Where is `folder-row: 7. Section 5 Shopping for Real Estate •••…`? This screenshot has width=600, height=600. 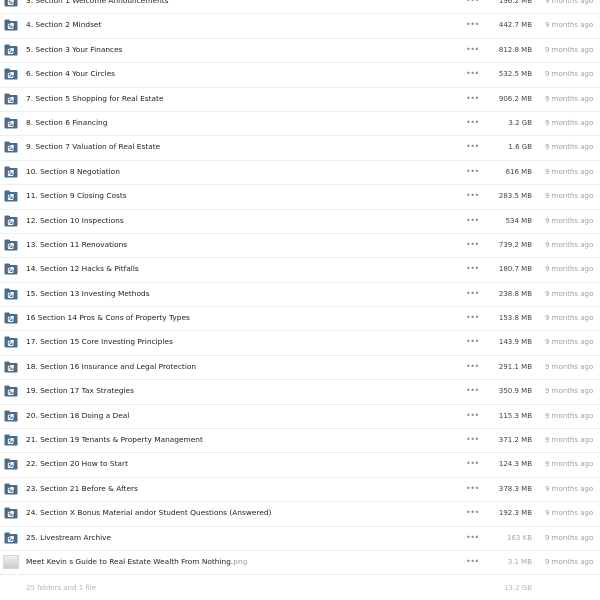 folder-row: 7. Section 5 Shopping for Real Estate •••… is located at coordinates (300, 100).